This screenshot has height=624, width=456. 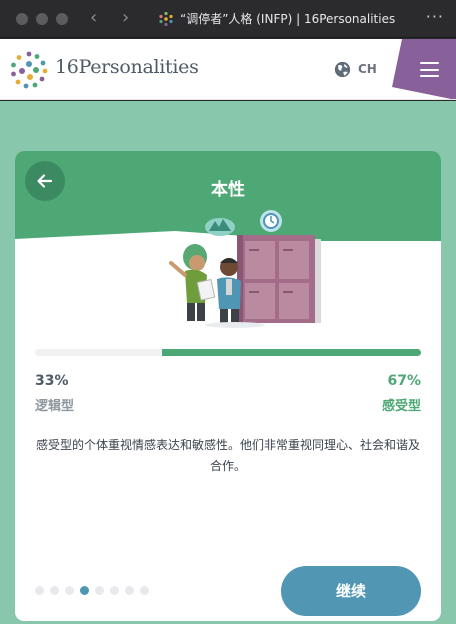 What do you see at coordinates (42, 19) in the screenshot?
I see `window-minimize-button` at bounding box center [42, 19].